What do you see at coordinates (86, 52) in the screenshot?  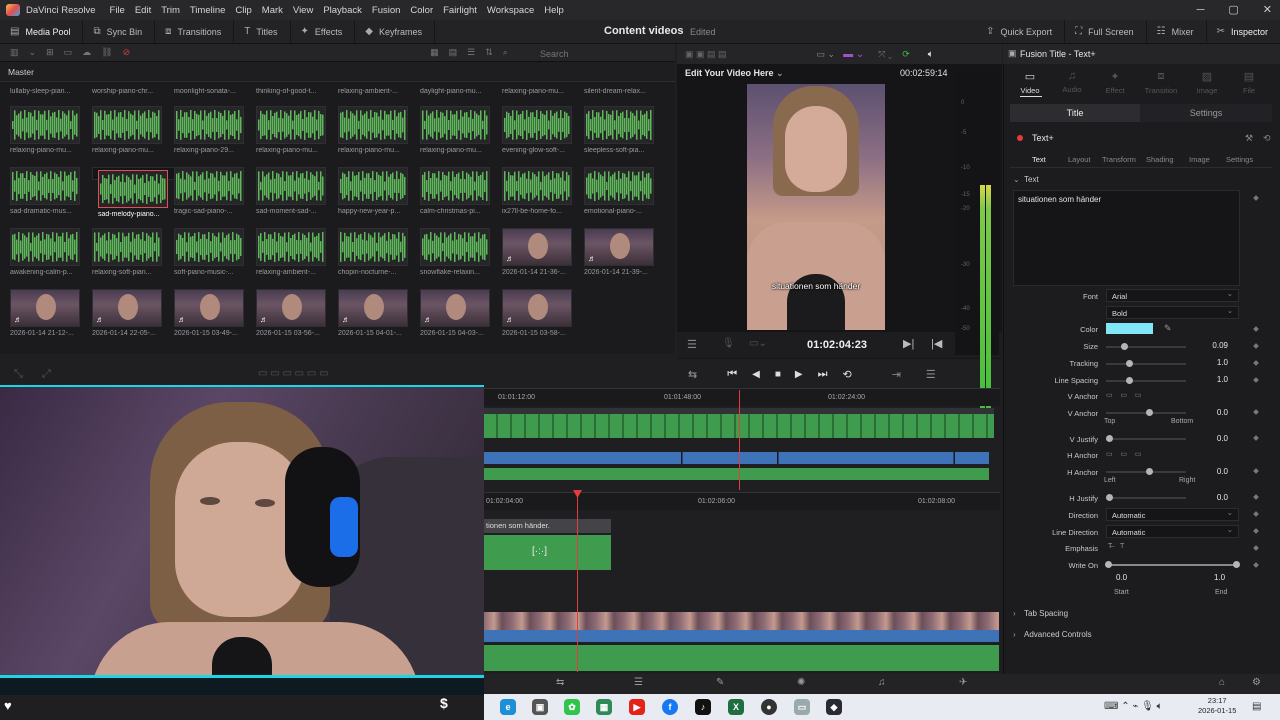 I see `cloud-icon: ☁` at bounding box center [86, 52].